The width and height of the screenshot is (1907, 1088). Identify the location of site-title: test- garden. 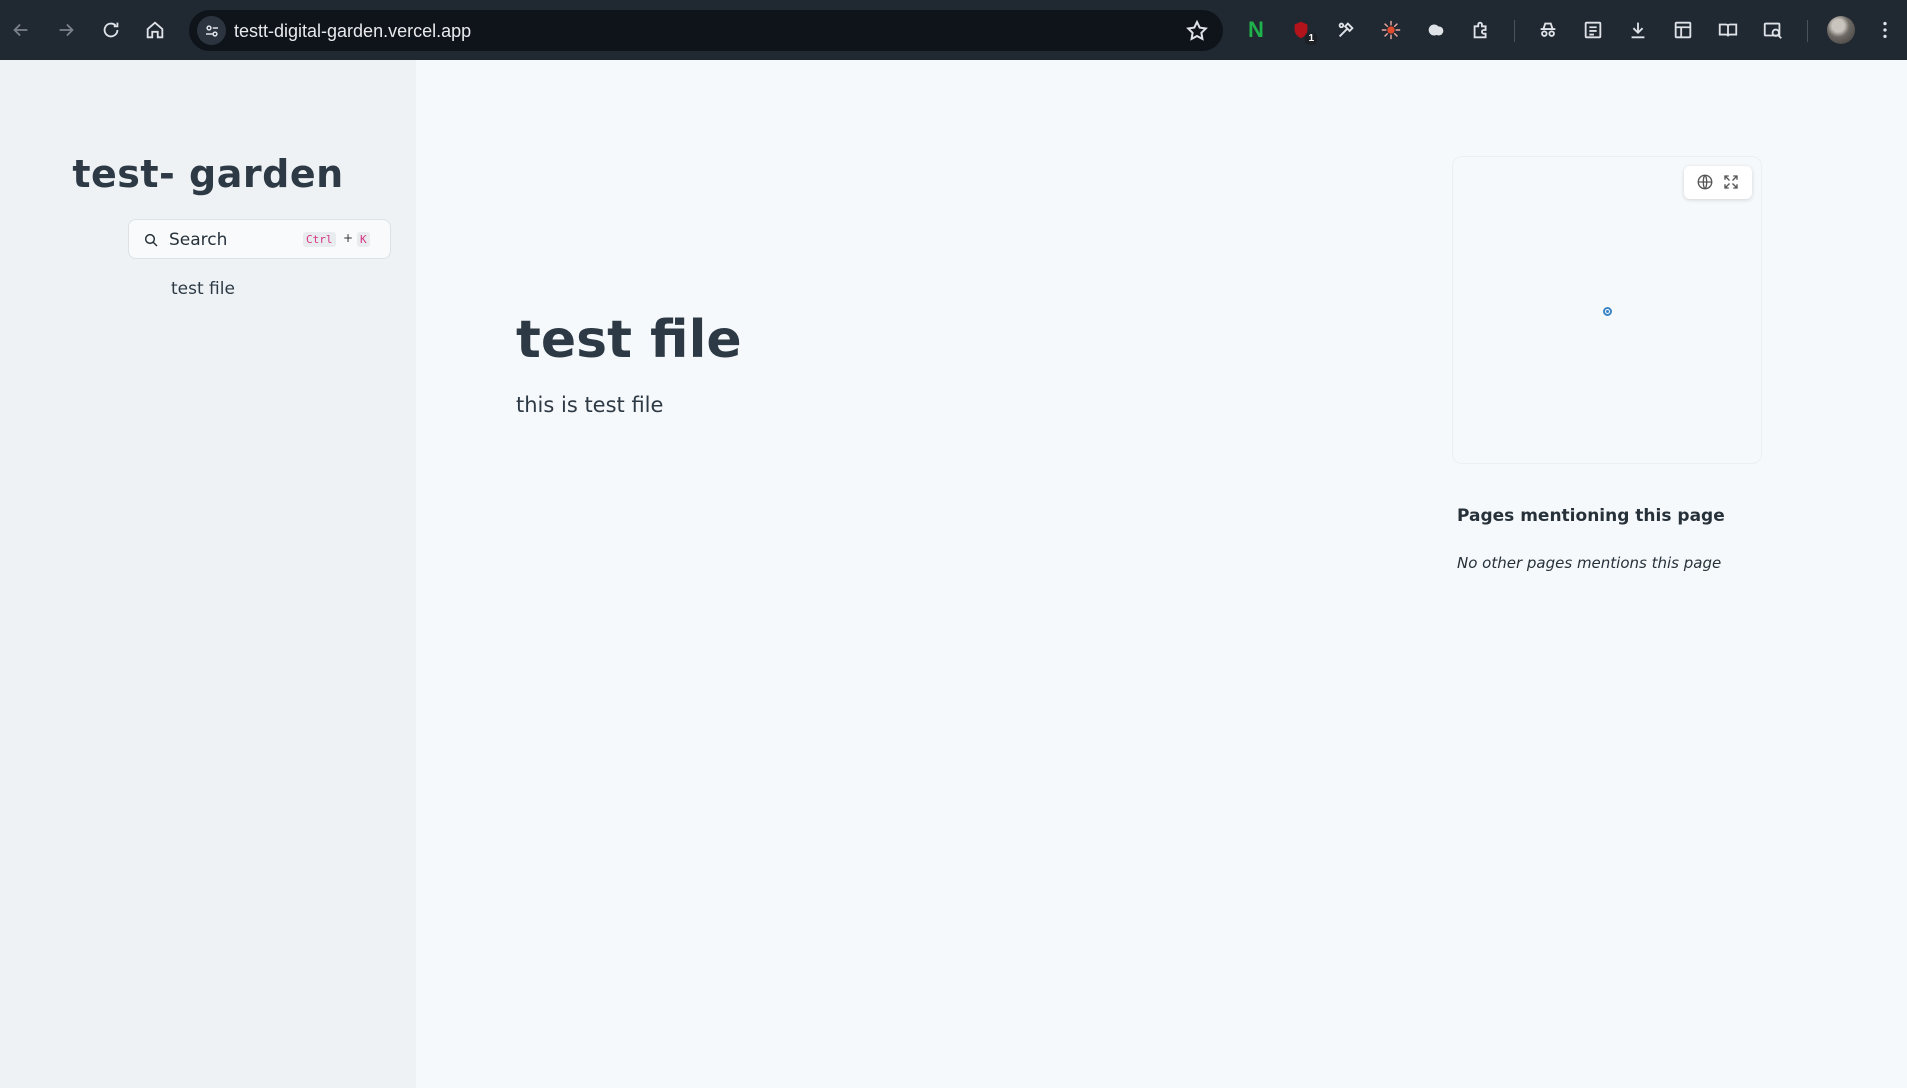
(208, 174).